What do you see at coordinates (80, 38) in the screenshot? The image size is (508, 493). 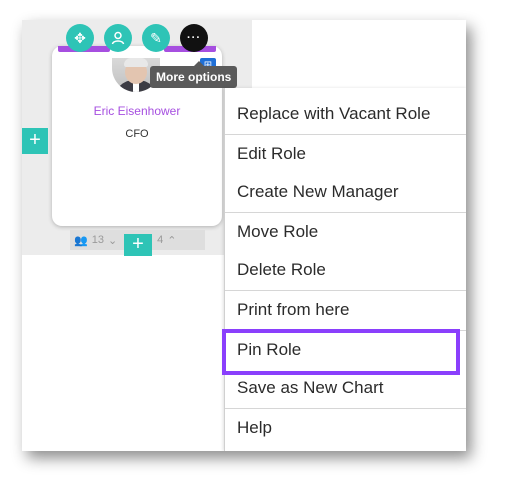 I see `move-icon: ✥` at bounding box center [80, 38].